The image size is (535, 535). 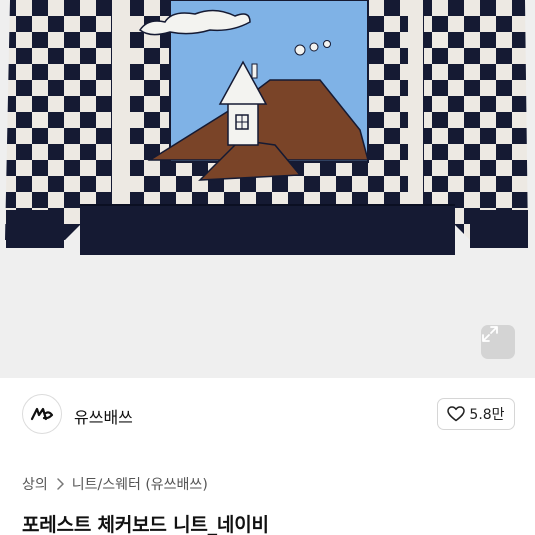 I want to click on brand-logo, so click(x=42, y=414).